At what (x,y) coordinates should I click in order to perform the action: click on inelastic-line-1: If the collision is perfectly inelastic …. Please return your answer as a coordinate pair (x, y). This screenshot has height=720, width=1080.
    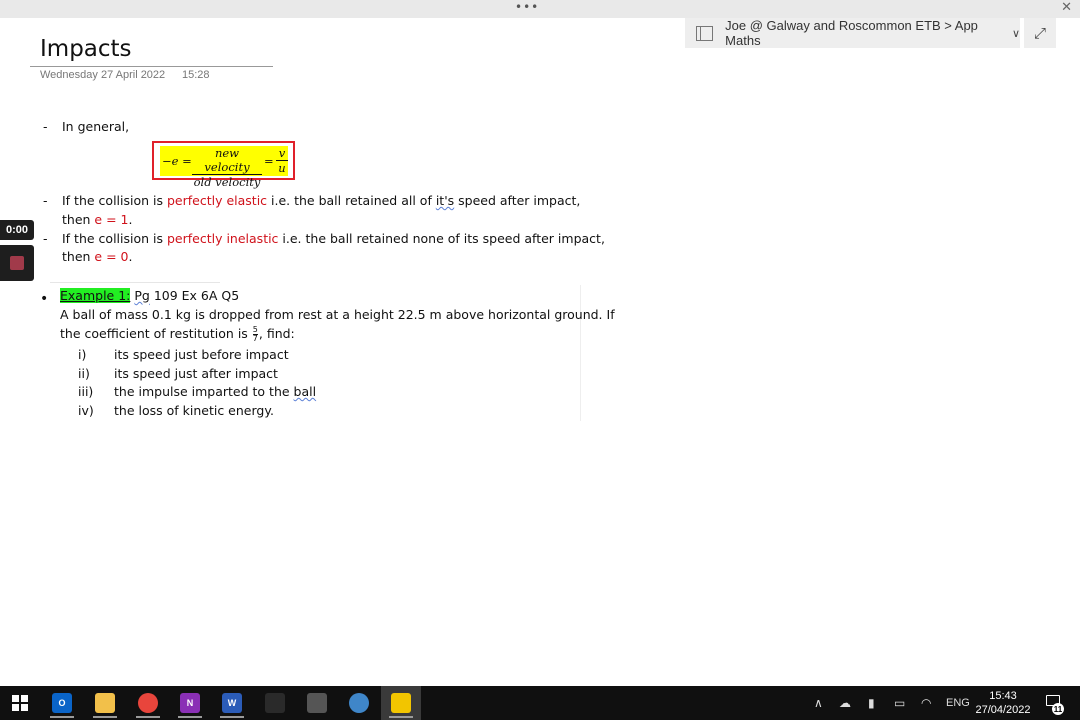
    Looking at the image, I should click on (333, 239).